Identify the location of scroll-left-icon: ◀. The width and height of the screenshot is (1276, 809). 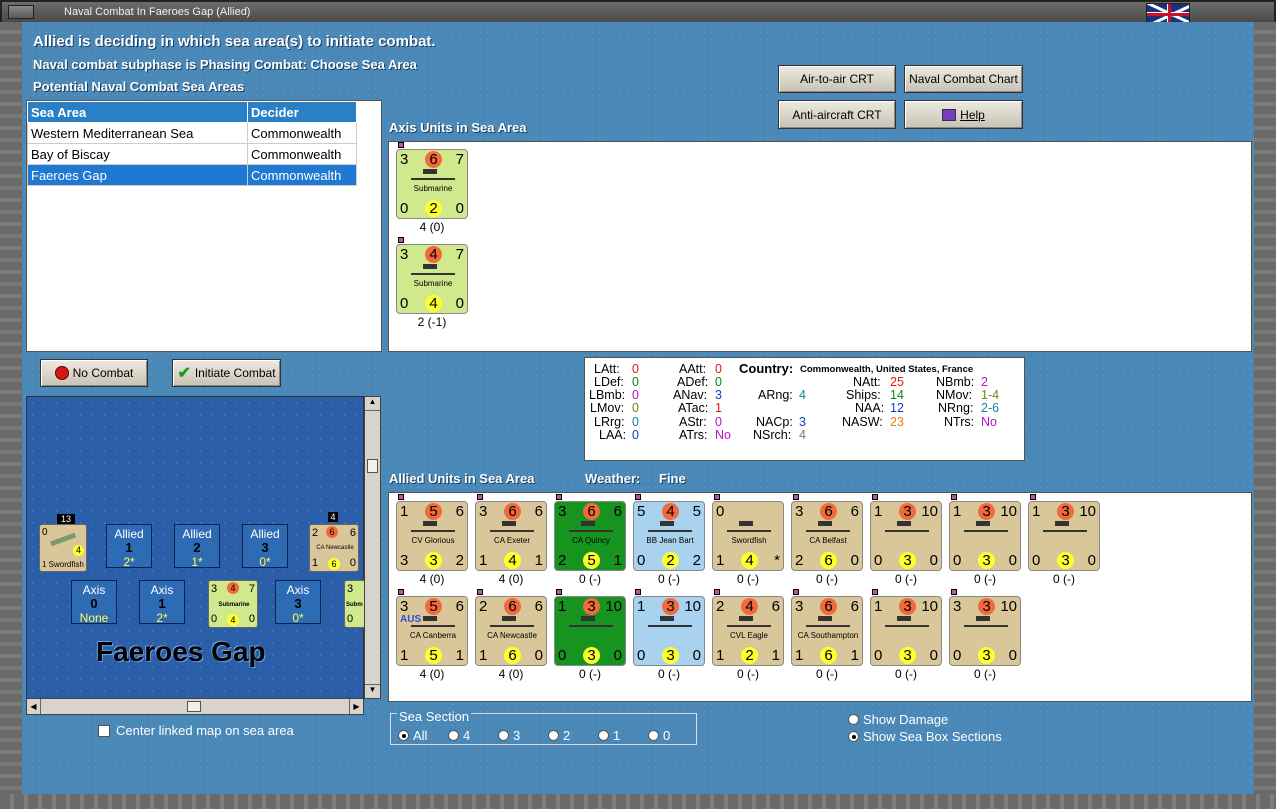
(34, 706).